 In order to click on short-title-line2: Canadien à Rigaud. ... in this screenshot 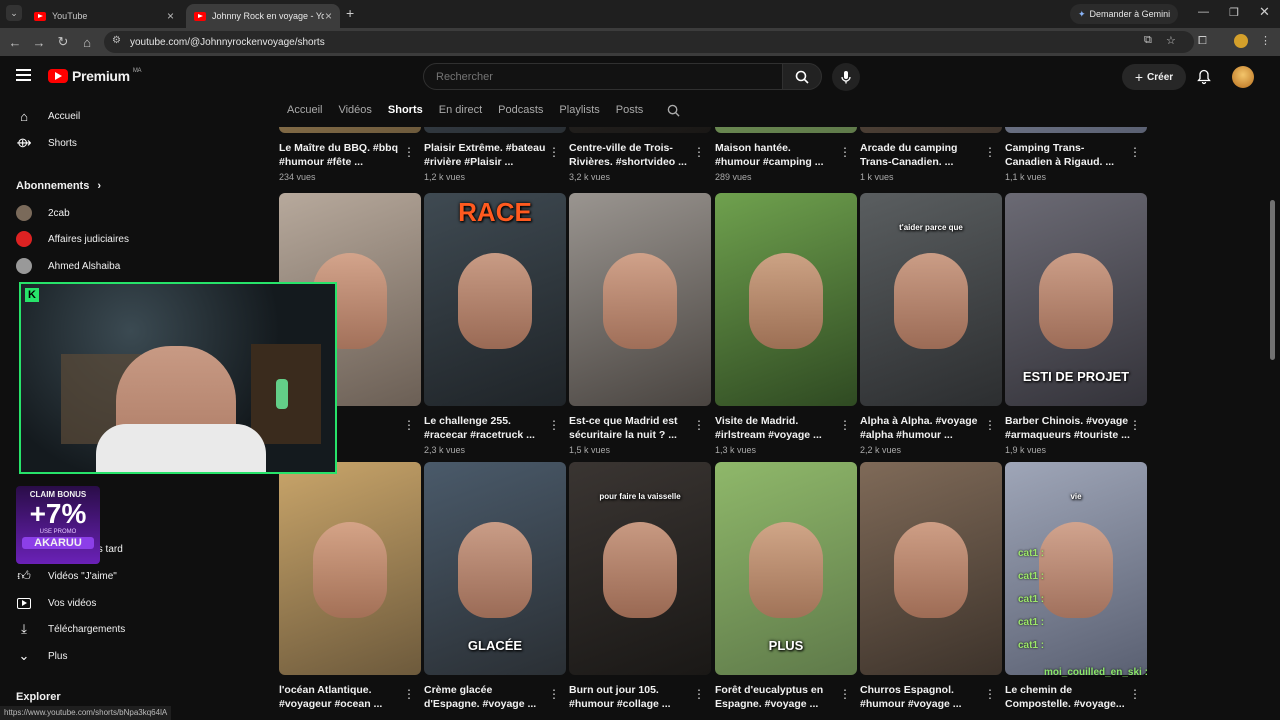, I will do `click(1076, 162)`.